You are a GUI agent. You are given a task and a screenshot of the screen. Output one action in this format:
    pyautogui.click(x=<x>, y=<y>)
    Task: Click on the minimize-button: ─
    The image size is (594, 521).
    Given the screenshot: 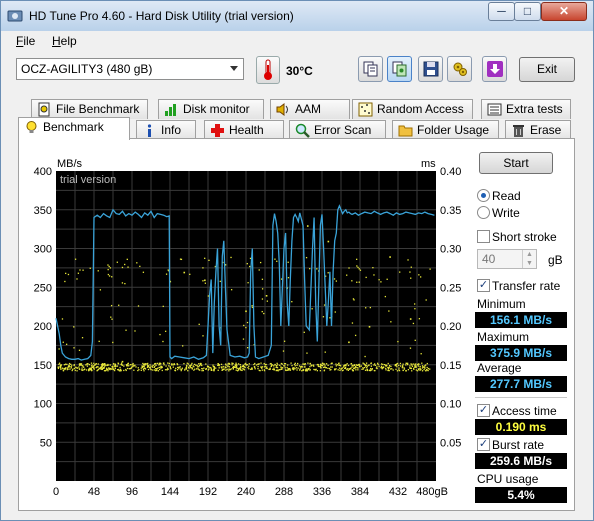 What is the action you would take?
    pyautogui.click(x=501, y=11)
    